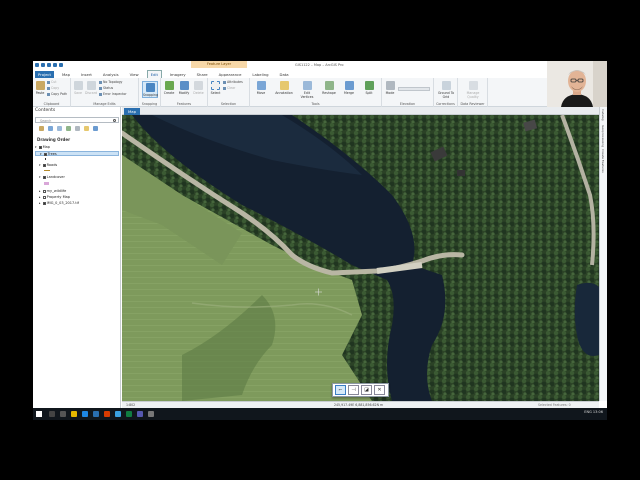 The image size is (640, 480). I want to click on error-inspector-button: Error Inspector, so click(113, 94).